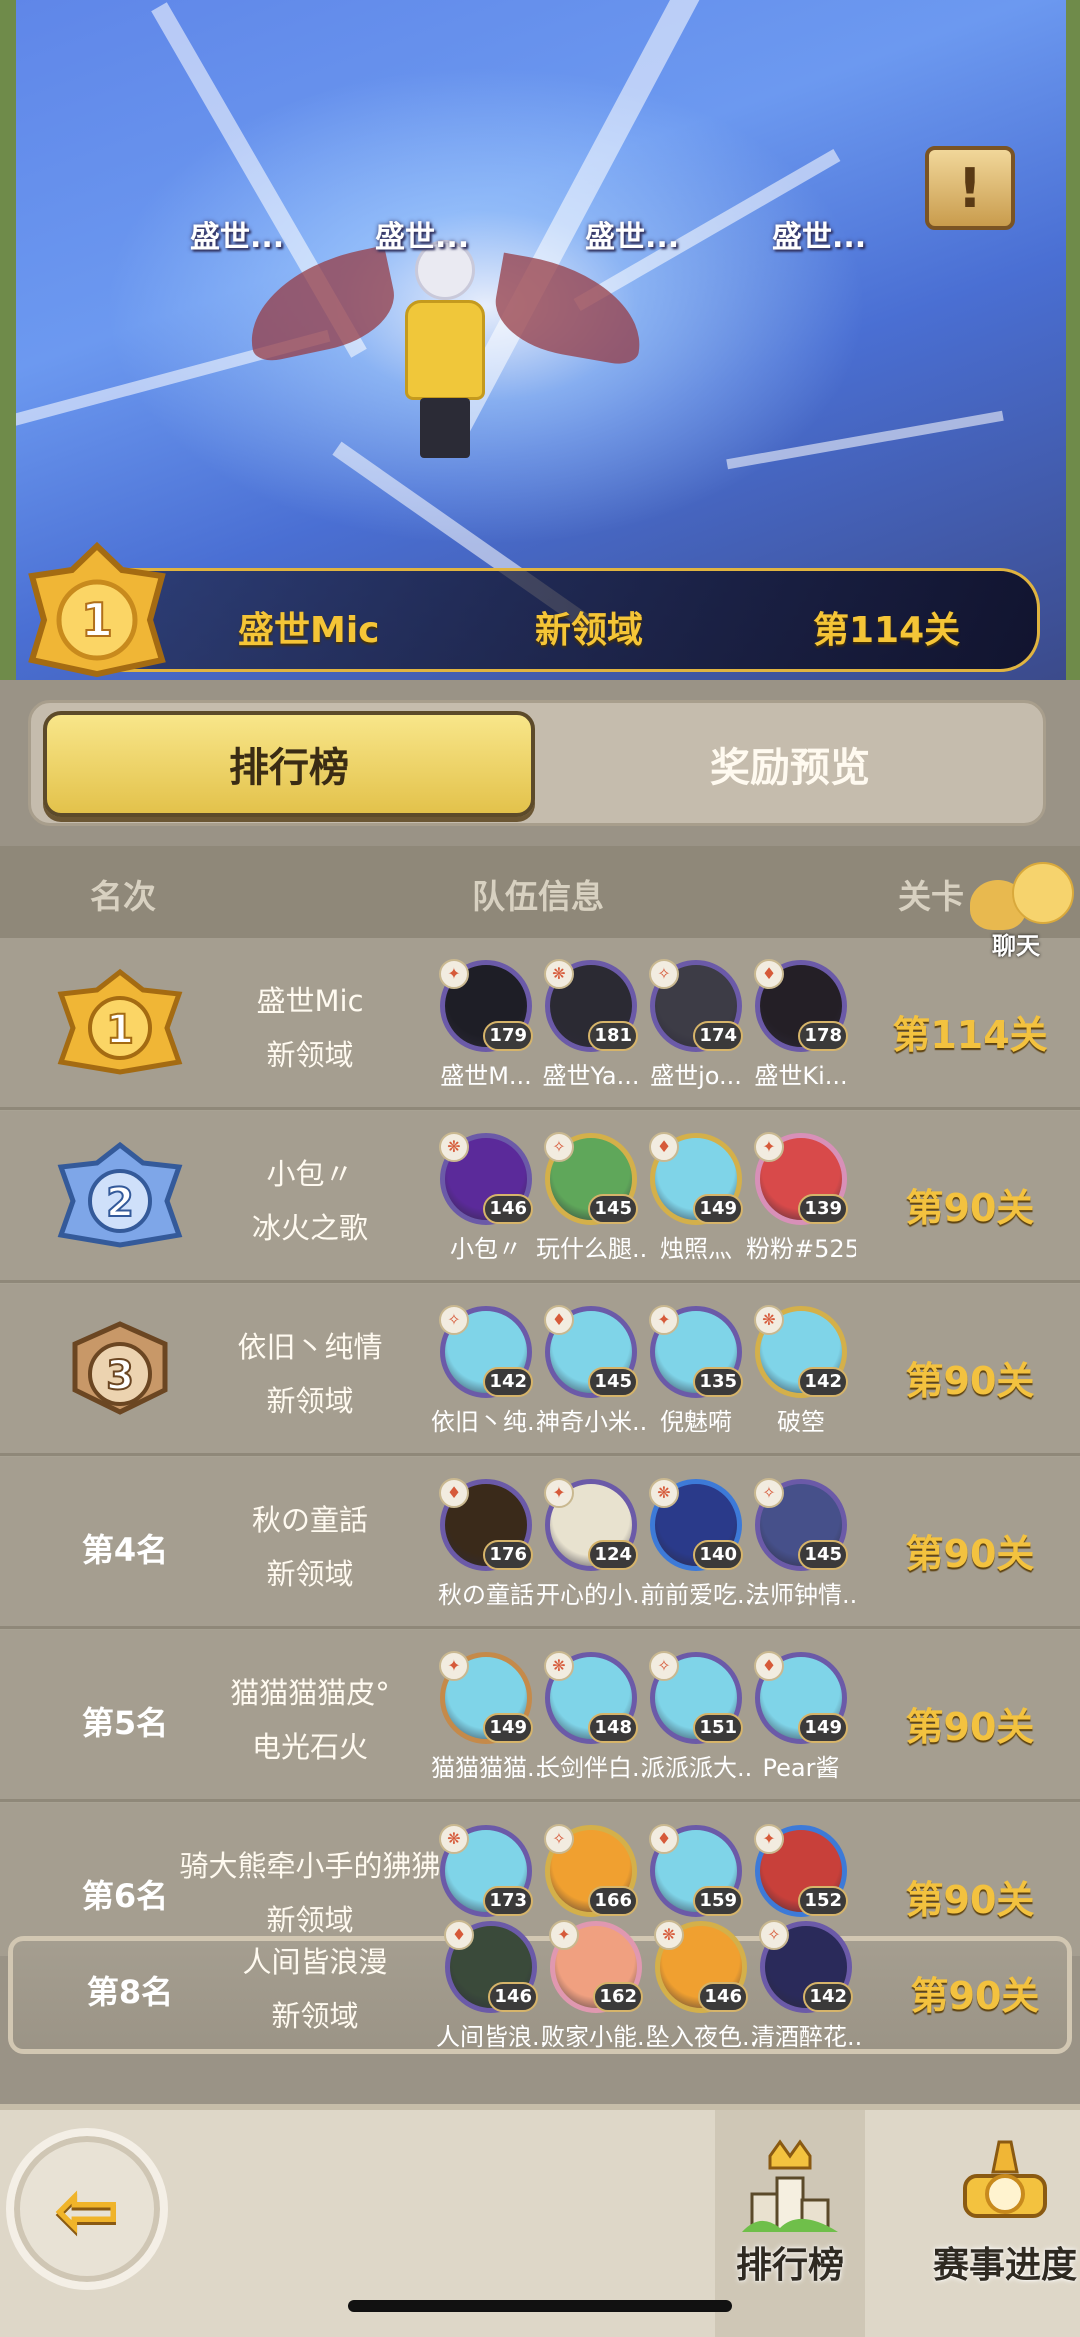 The image size is (1080, 2337). What do you see at coordinates (1004, 2265) in the screenshot?
I see `nav-progress-label: 赛事进度` at bounding box center [1004, 2265].